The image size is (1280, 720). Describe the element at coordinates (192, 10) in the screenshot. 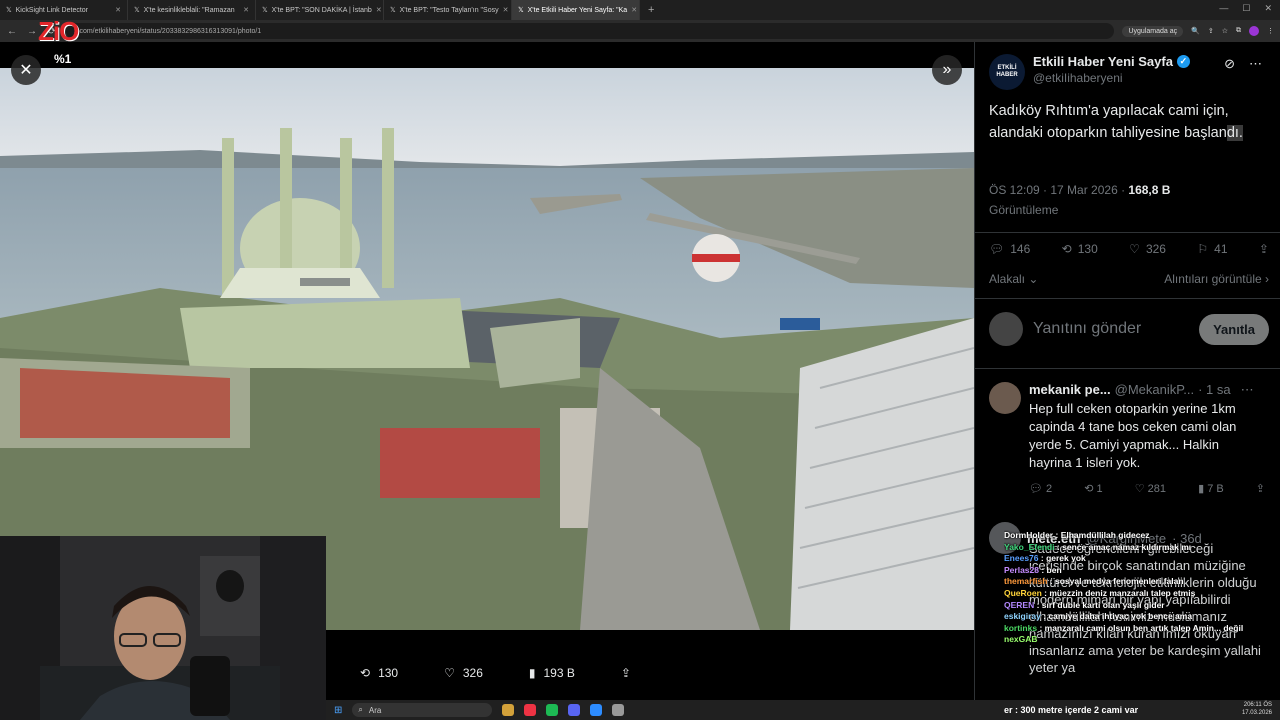

I see `browser-tab: 𝕏 X'te kesinlikleblali: "Ramazan ✕` at that location.